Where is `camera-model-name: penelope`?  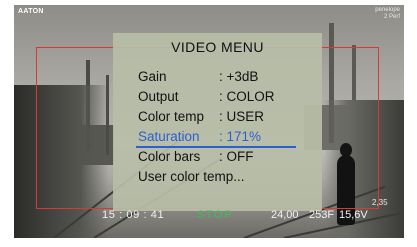 camera-model-name: penelope is located at coordinates (387, 10).